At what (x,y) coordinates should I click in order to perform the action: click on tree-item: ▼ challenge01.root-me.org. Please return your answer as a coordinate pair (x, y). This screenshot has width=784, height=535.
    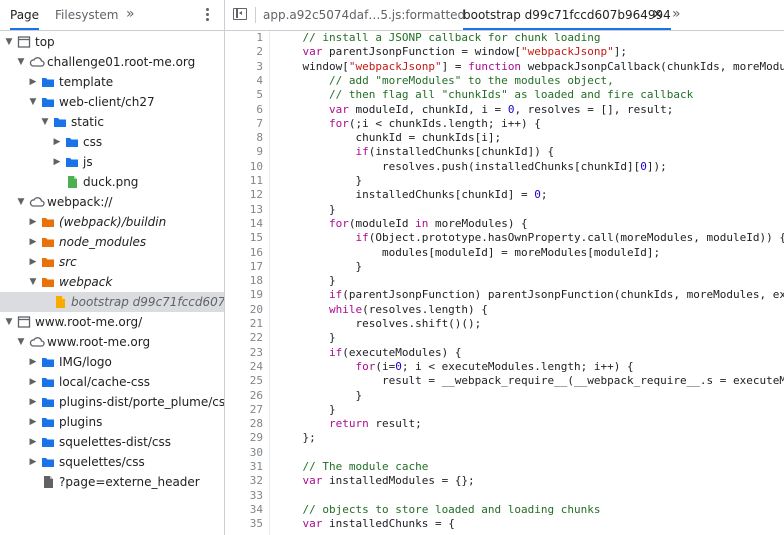
    Looking at the image, I should click on (112, 62).